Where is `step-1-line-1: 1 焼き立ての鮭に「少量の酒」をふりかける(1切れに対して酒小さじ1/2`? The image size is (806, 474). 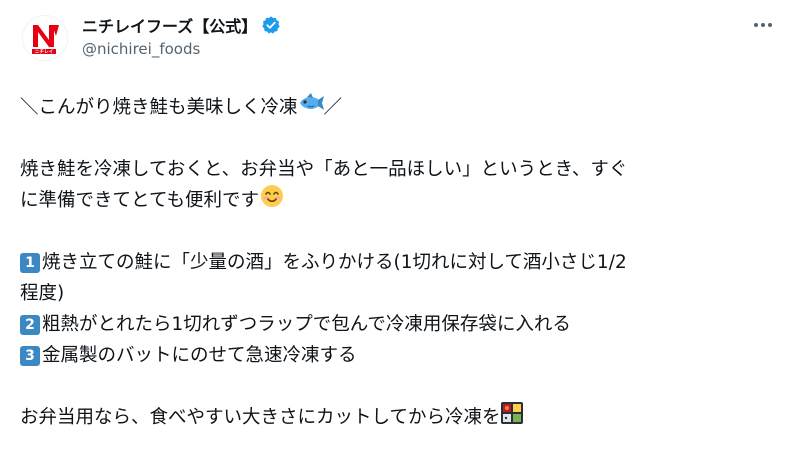 step-1-line-1: 1 焼き立ての鮭に「少量の酒」をふりかける(1切れに対して酒小さじ1/2 is located at coordinates (403, 262).